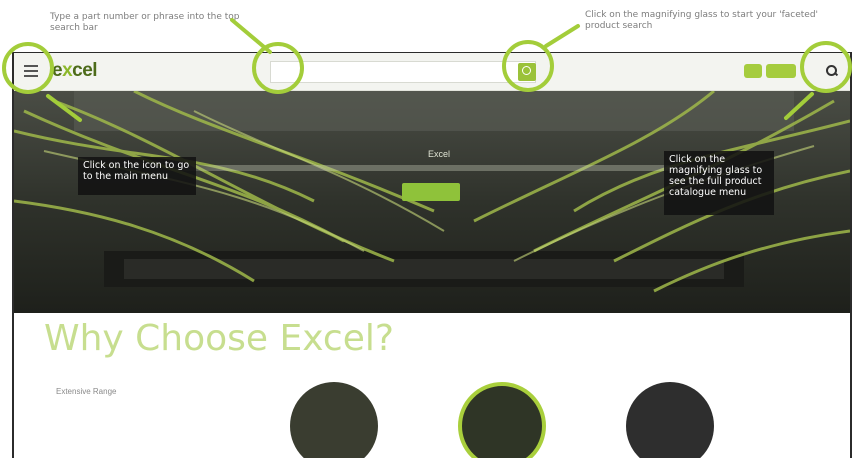 This screenshot has width=864, height=458. What do you see at coordinates (528, 66) in the screenshot?
I see `highlight-ring-faceted` at bounding box center [528, 66].